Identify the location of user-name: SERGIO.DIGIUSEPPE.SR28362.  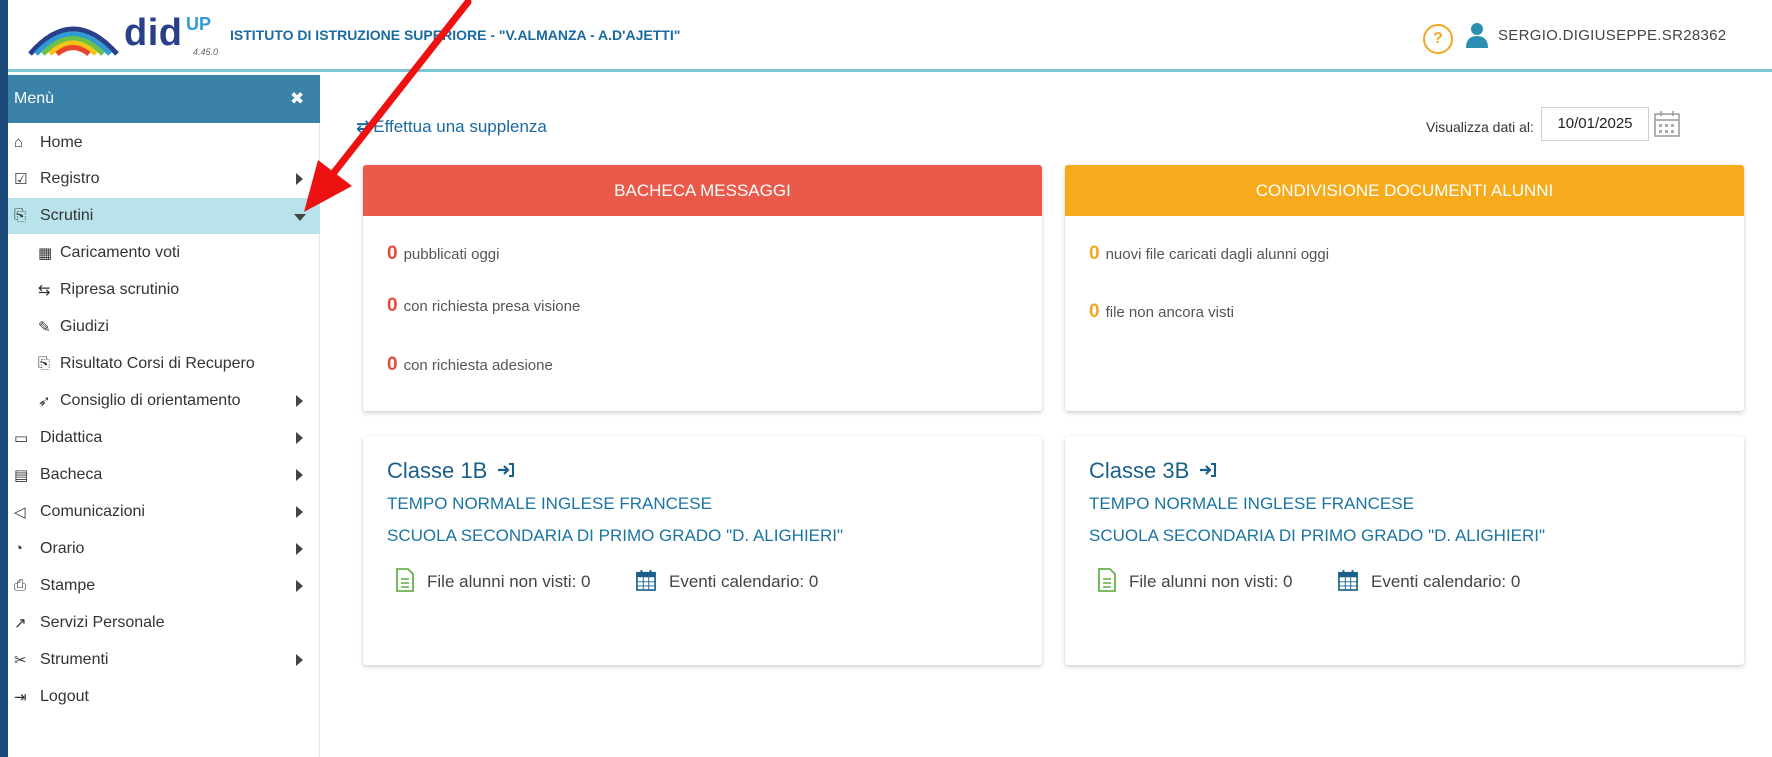
(1612, 35).